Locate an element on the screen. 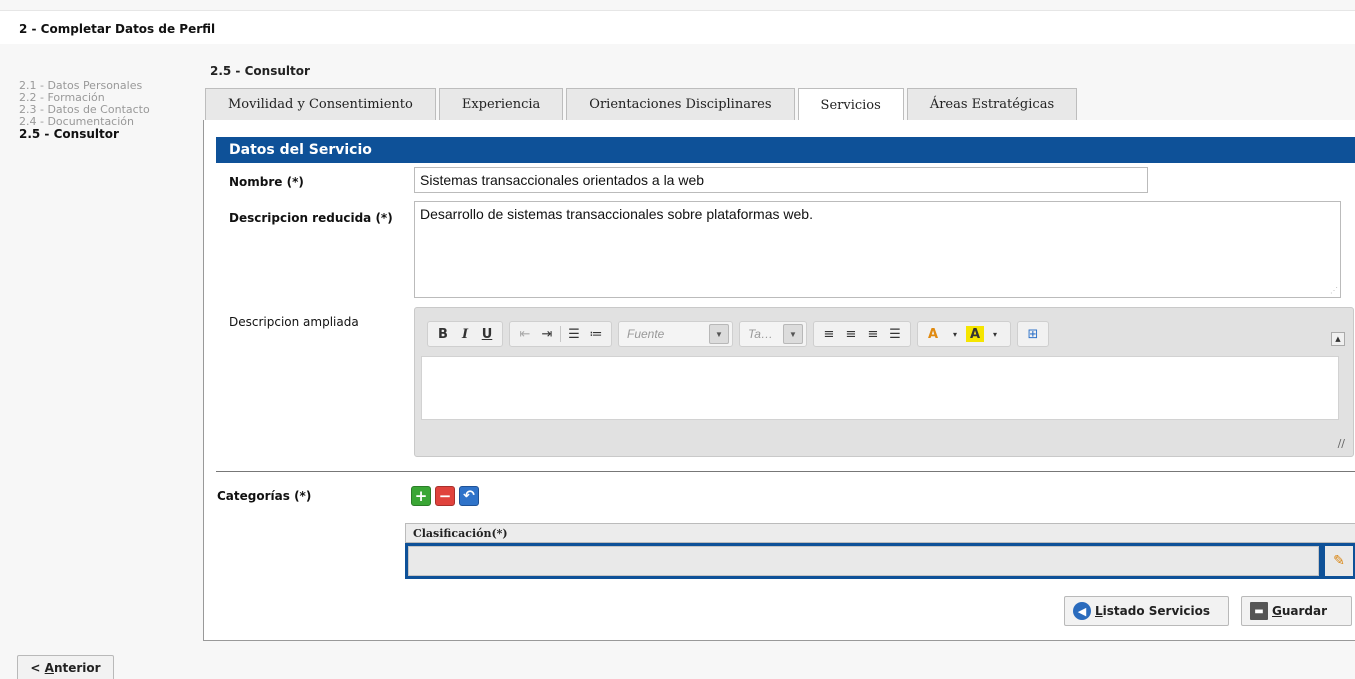 The height and width of the screenshot is (679, 1355). italic-button: I is located at coordinates (465, 334).